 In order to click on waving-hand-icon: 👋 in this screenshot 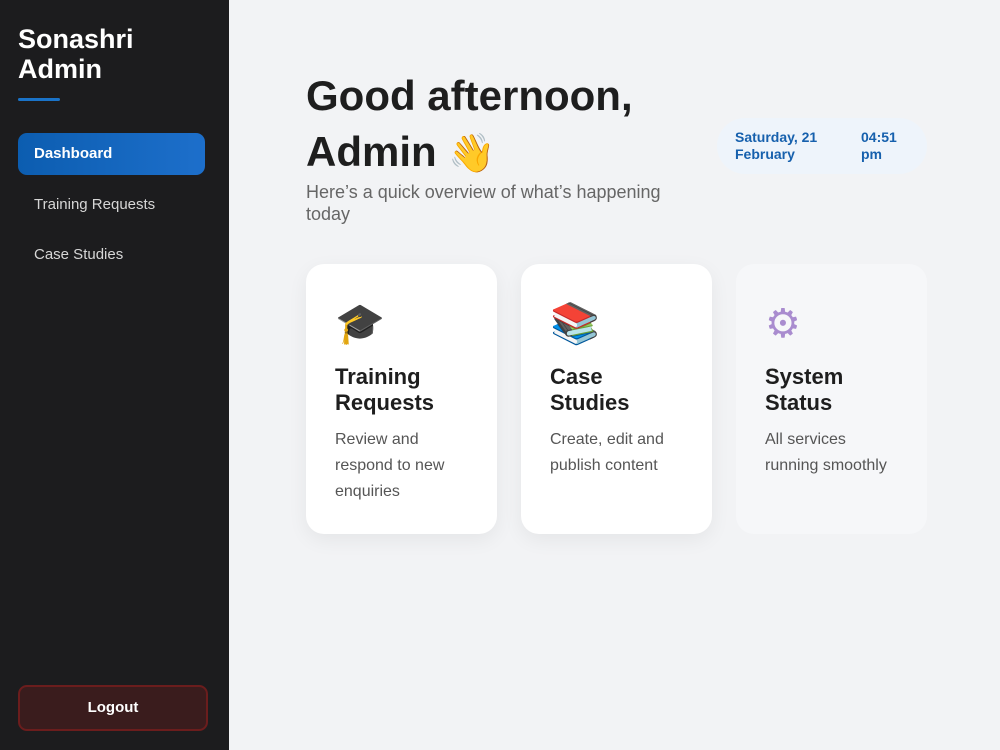, I will do `click(472, 154)`.